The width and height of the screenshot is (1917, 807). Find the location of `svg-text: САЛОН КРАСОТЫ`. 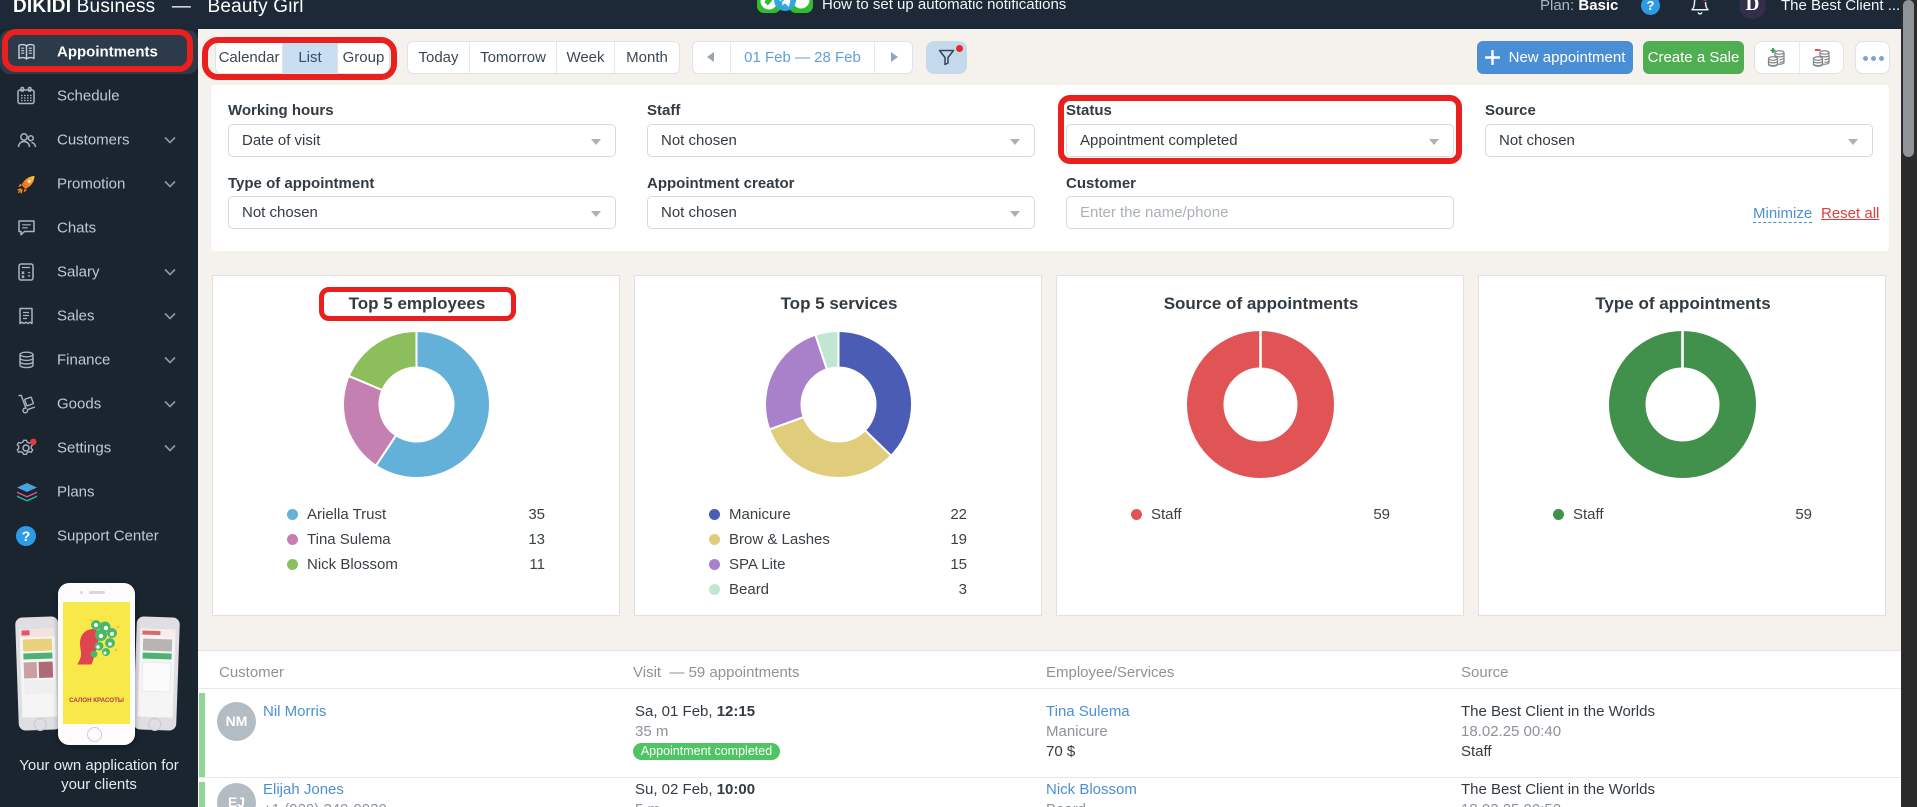

svg-text: САЛОН КРАСОТЫ is located at coordinates (96, 700).